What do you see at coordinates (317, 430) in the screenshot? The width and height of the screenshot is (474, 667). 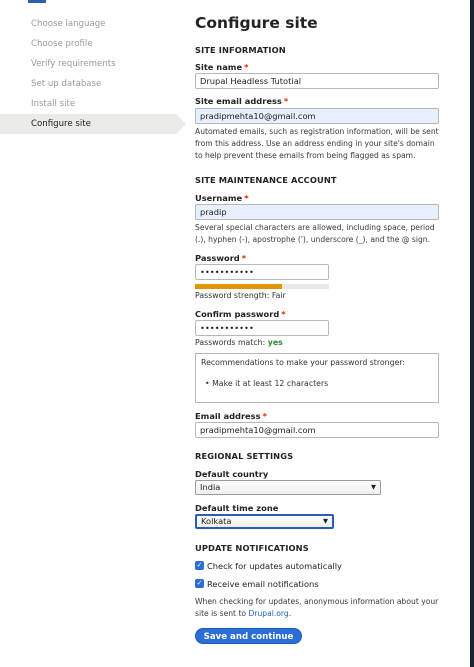 I see `email-input: pradipmehta10@gmail.com` at bounding box center [317, 430].